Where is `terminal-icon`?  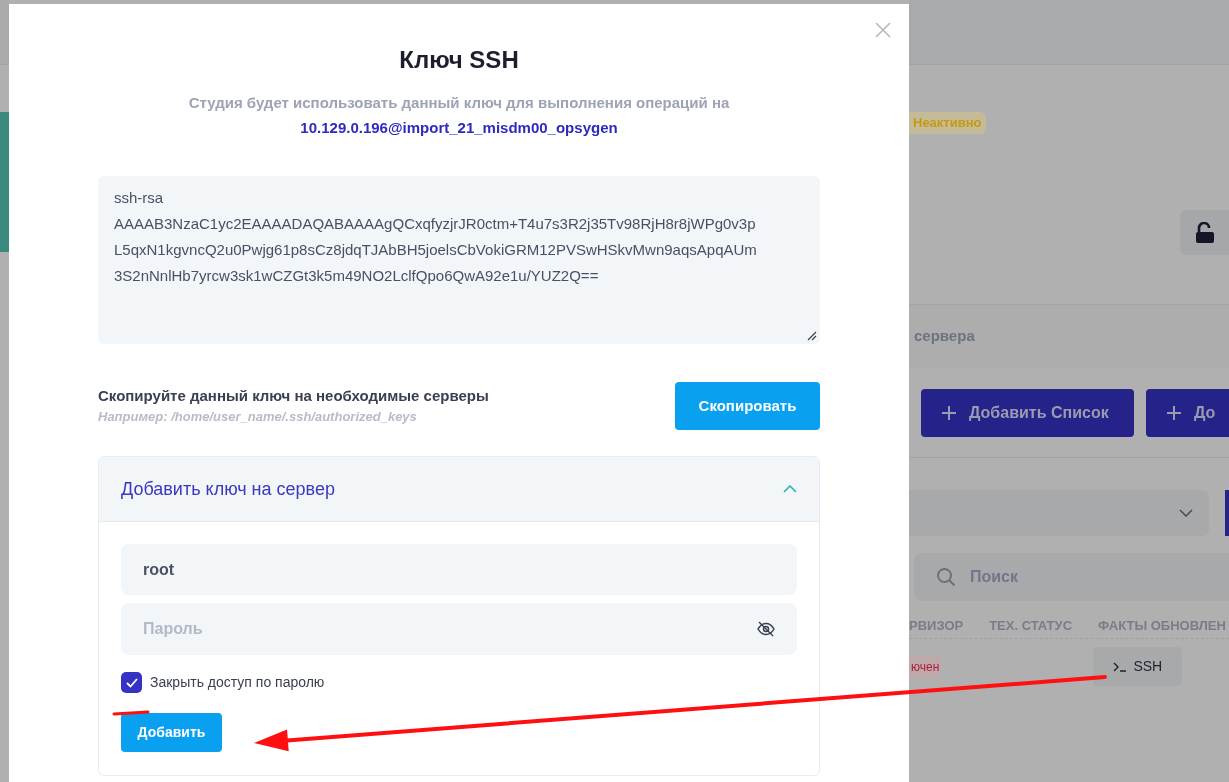 terminal-icon is located at coordinates (1120, 666).